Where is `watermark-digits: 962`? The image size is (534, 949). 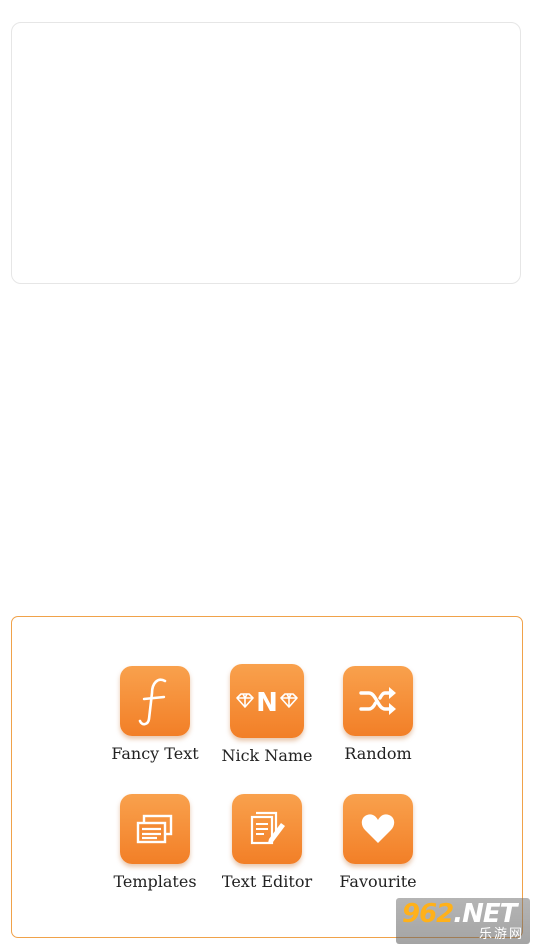
watermark-digits: 962 is located at coordinates (428, 914).